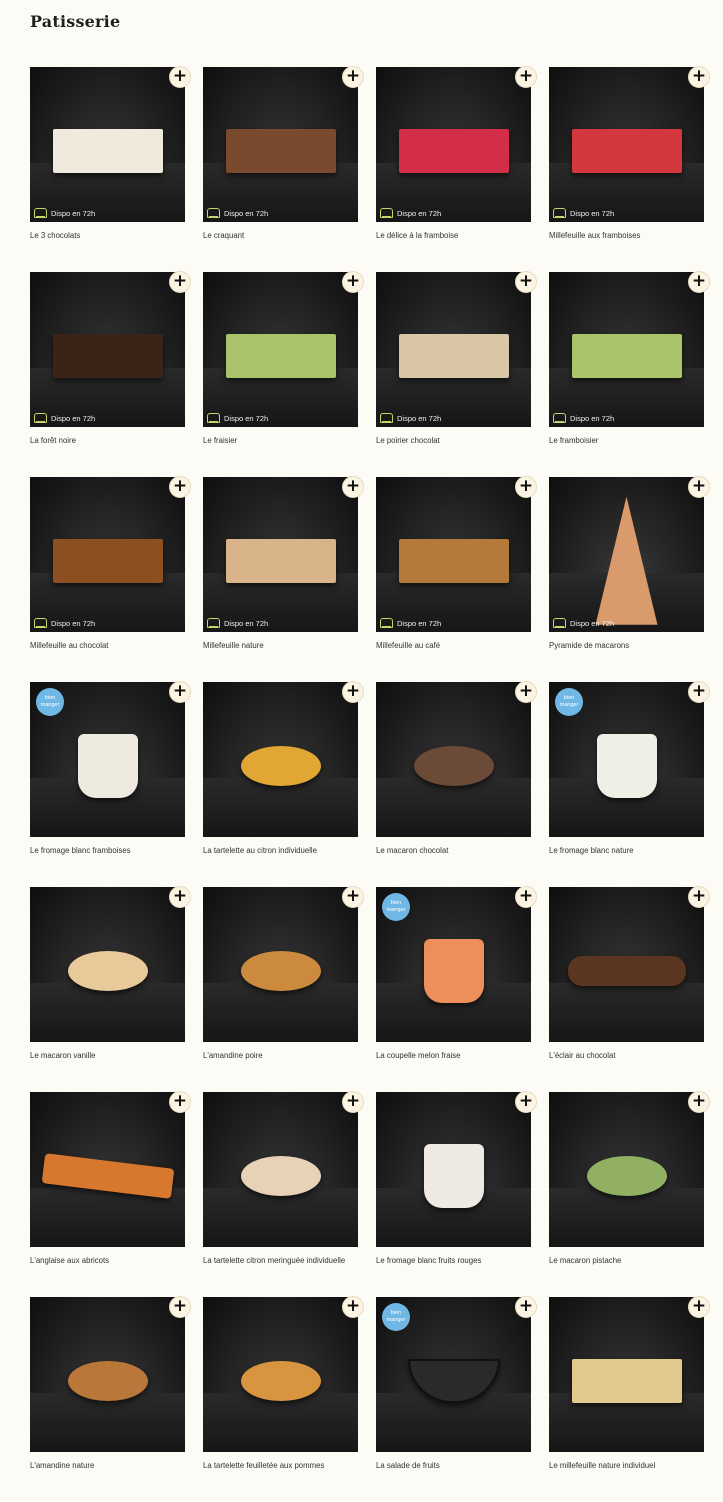 Image resolution: width=723 pixels, height=1502 pixels. I want to click on product-name: La tartelette au citron individuelle, so click(280, 850).